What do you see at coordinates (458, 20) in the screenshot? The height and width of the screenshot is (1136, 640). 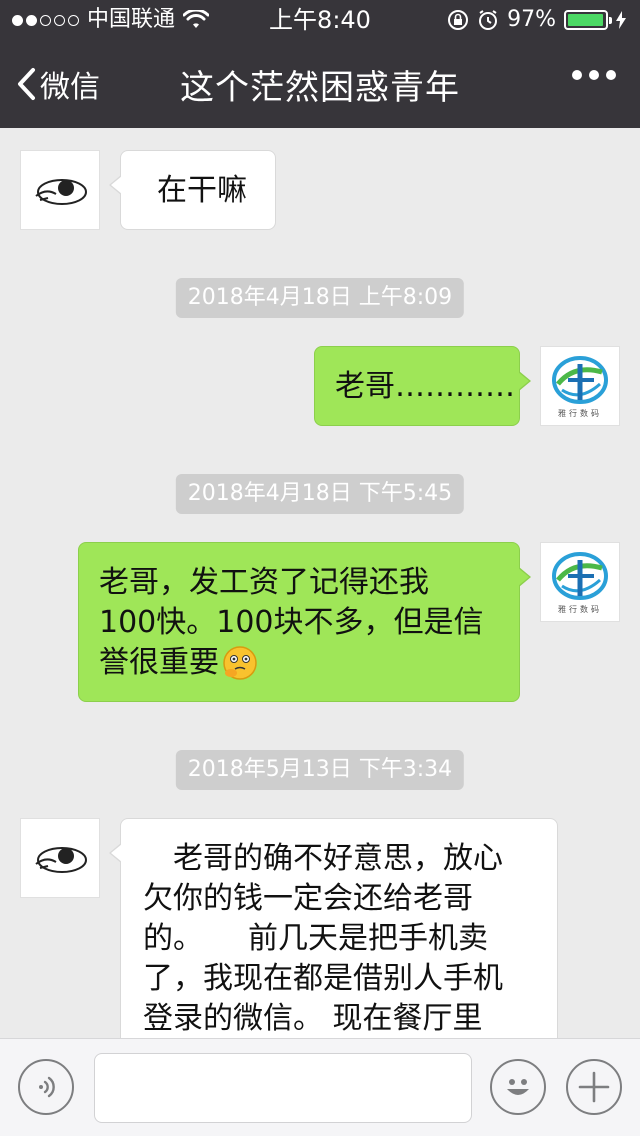 I see `orientation-lock-icon` at bounding box center [458, 20].